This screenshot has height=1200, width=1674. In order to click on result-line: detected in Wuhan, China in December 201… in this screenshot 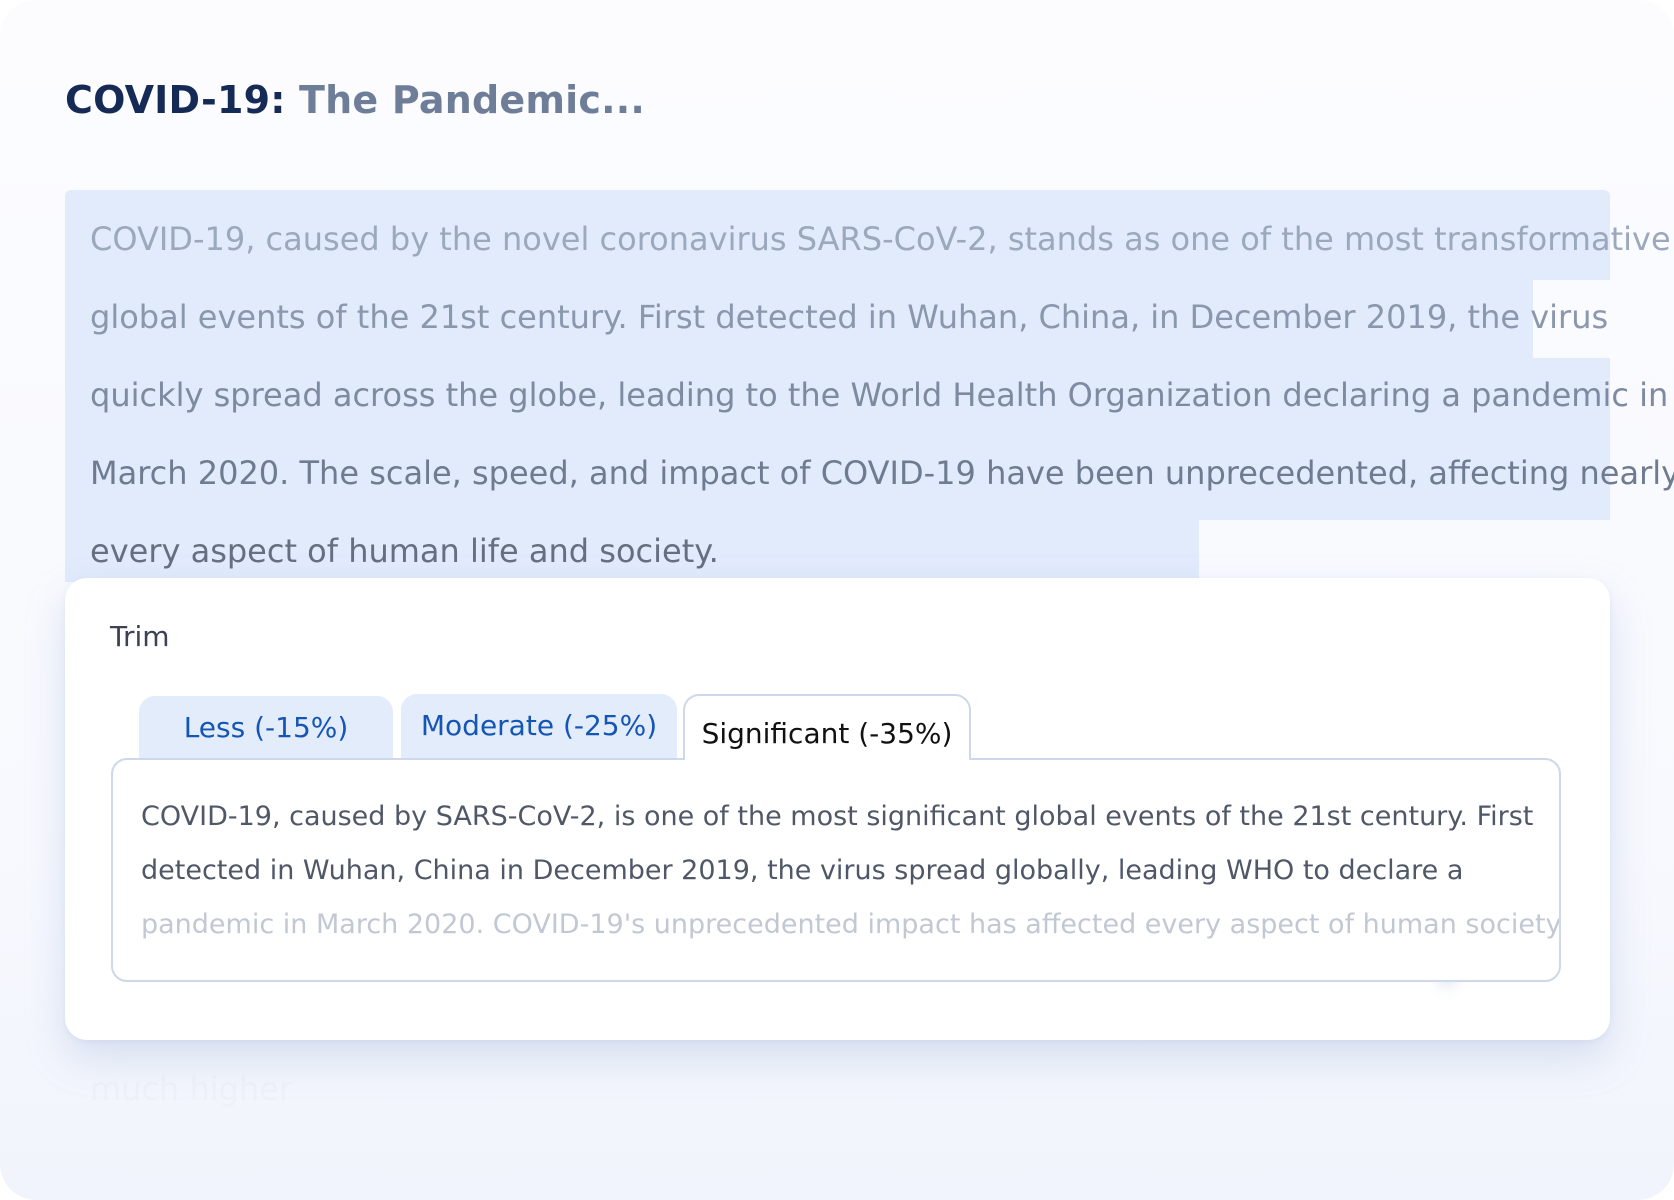, I will do `click(802, 870)`.